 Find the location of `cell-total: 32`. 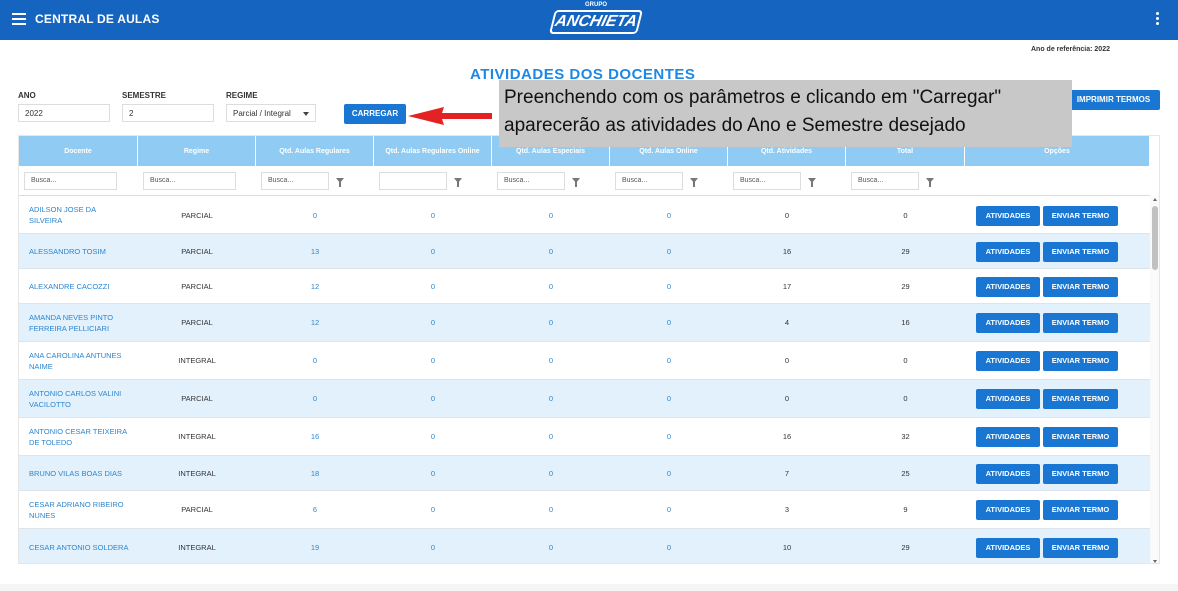

cell-total: 32 is located at coordinates (905, 436).